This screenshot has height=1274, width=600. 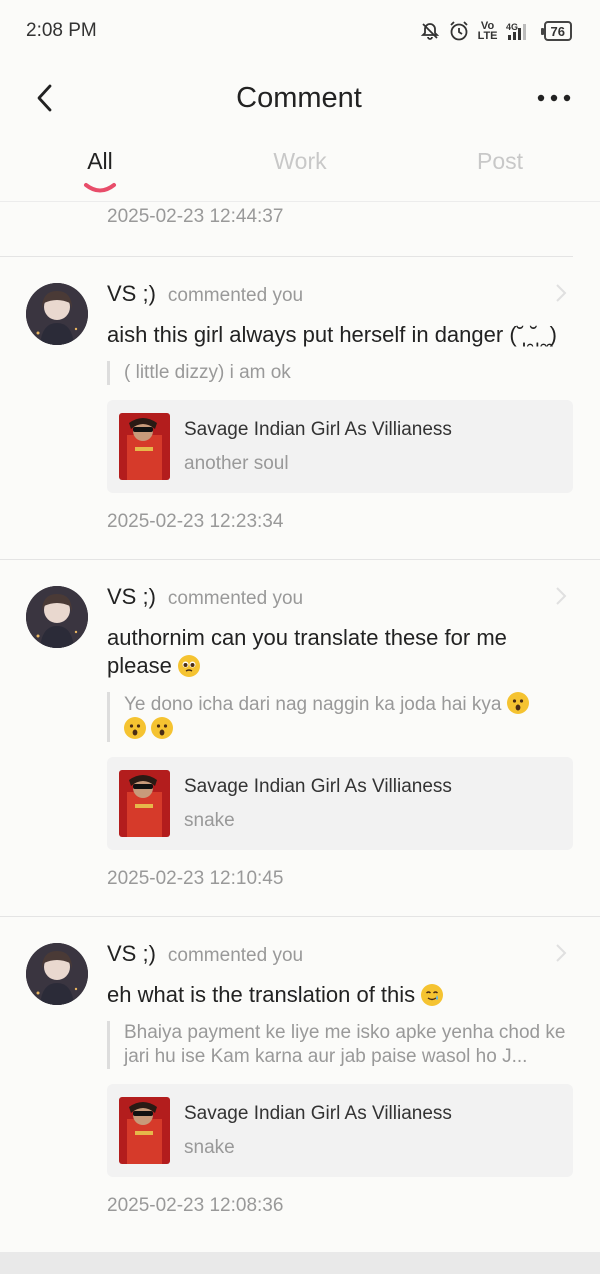 I want to click on comment-text-wrap: eh what is the translation of this, so click(x=340, y=995).